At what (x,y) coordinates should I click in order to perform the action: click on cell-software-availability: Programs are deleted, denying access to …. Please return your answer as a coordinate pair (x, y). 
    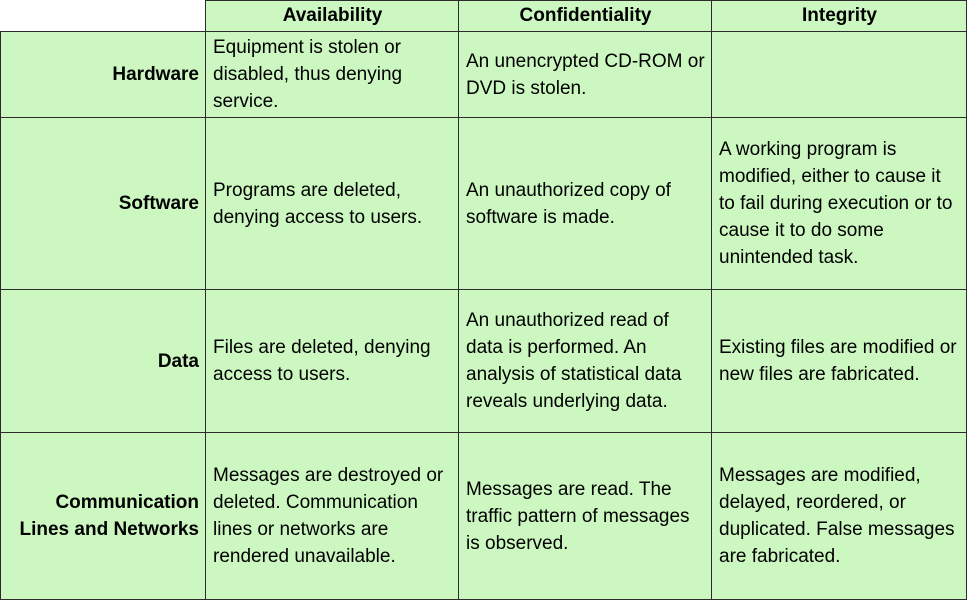
    Looking at the image, I should click on (332, 203).